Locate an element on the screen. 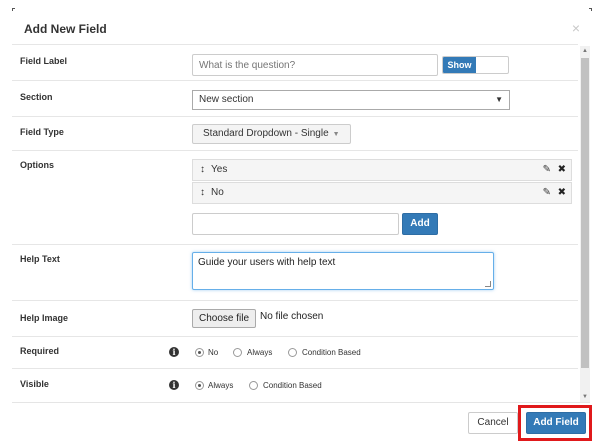 The width and height of the screenshot is (604, 444). required-row: Required i No Always Condition Based is located at coordinates (295, 352).